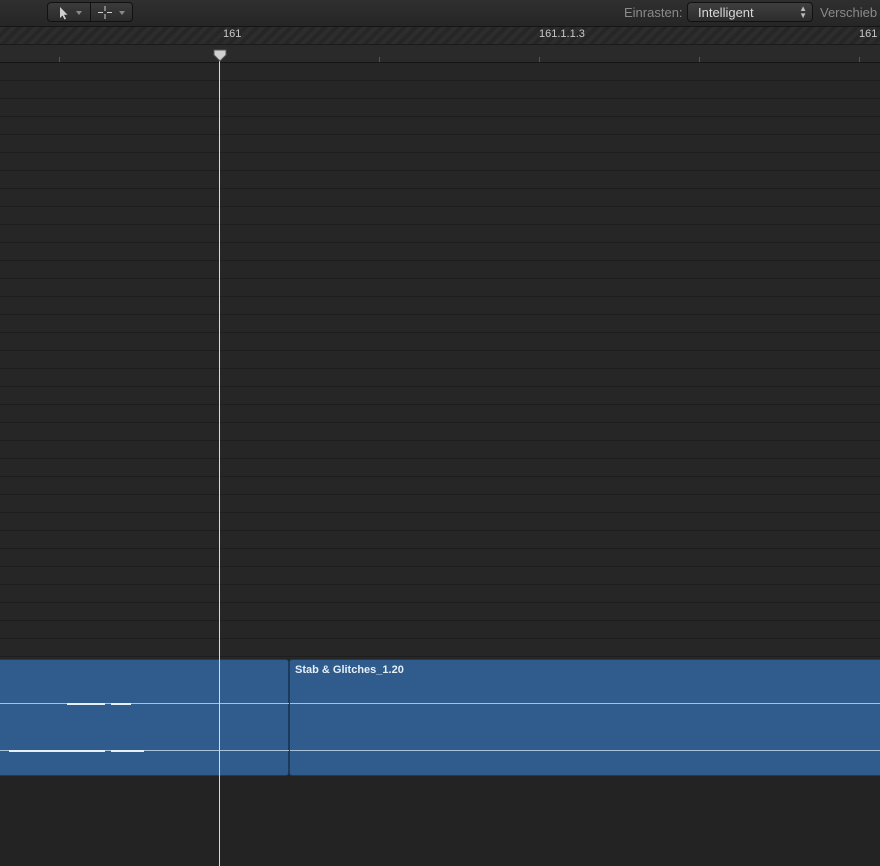  Describe the element at coordinates (440, 821) in the screenshot. I see `empty-track-area` at that location.